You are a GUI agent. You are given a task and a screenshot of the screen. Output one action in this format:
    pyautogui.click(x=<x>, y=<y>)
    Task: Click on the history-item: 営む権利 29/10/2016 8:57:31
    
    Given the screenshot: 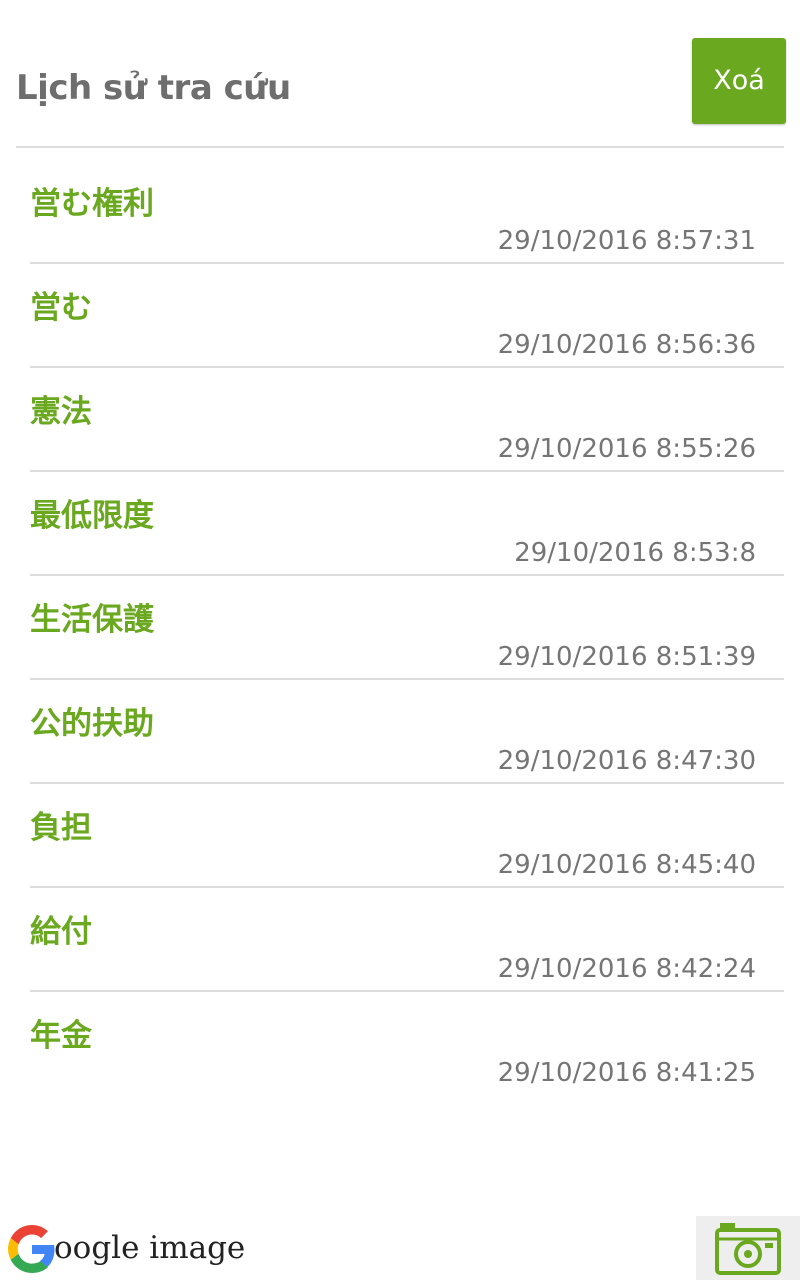 What is the action you would take?
    pyautogui.click(x=407, y=212)
    